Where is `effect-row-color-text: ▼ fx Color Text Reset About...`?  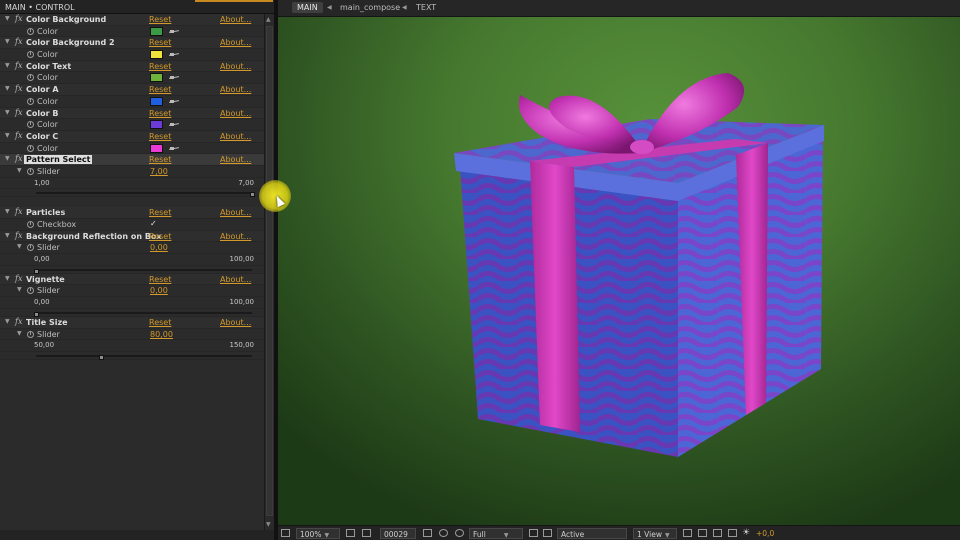 effect-row-color-text: ▼ fx Color Text Reset About... is located at coordinates (132, 66).